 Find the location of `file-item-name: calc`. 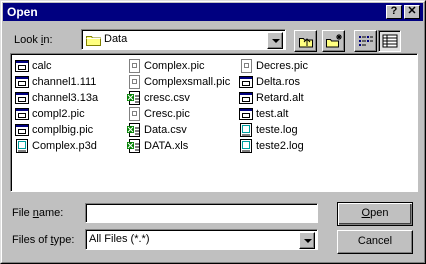

file-item-name: calc is located at coordinates (42, 66).